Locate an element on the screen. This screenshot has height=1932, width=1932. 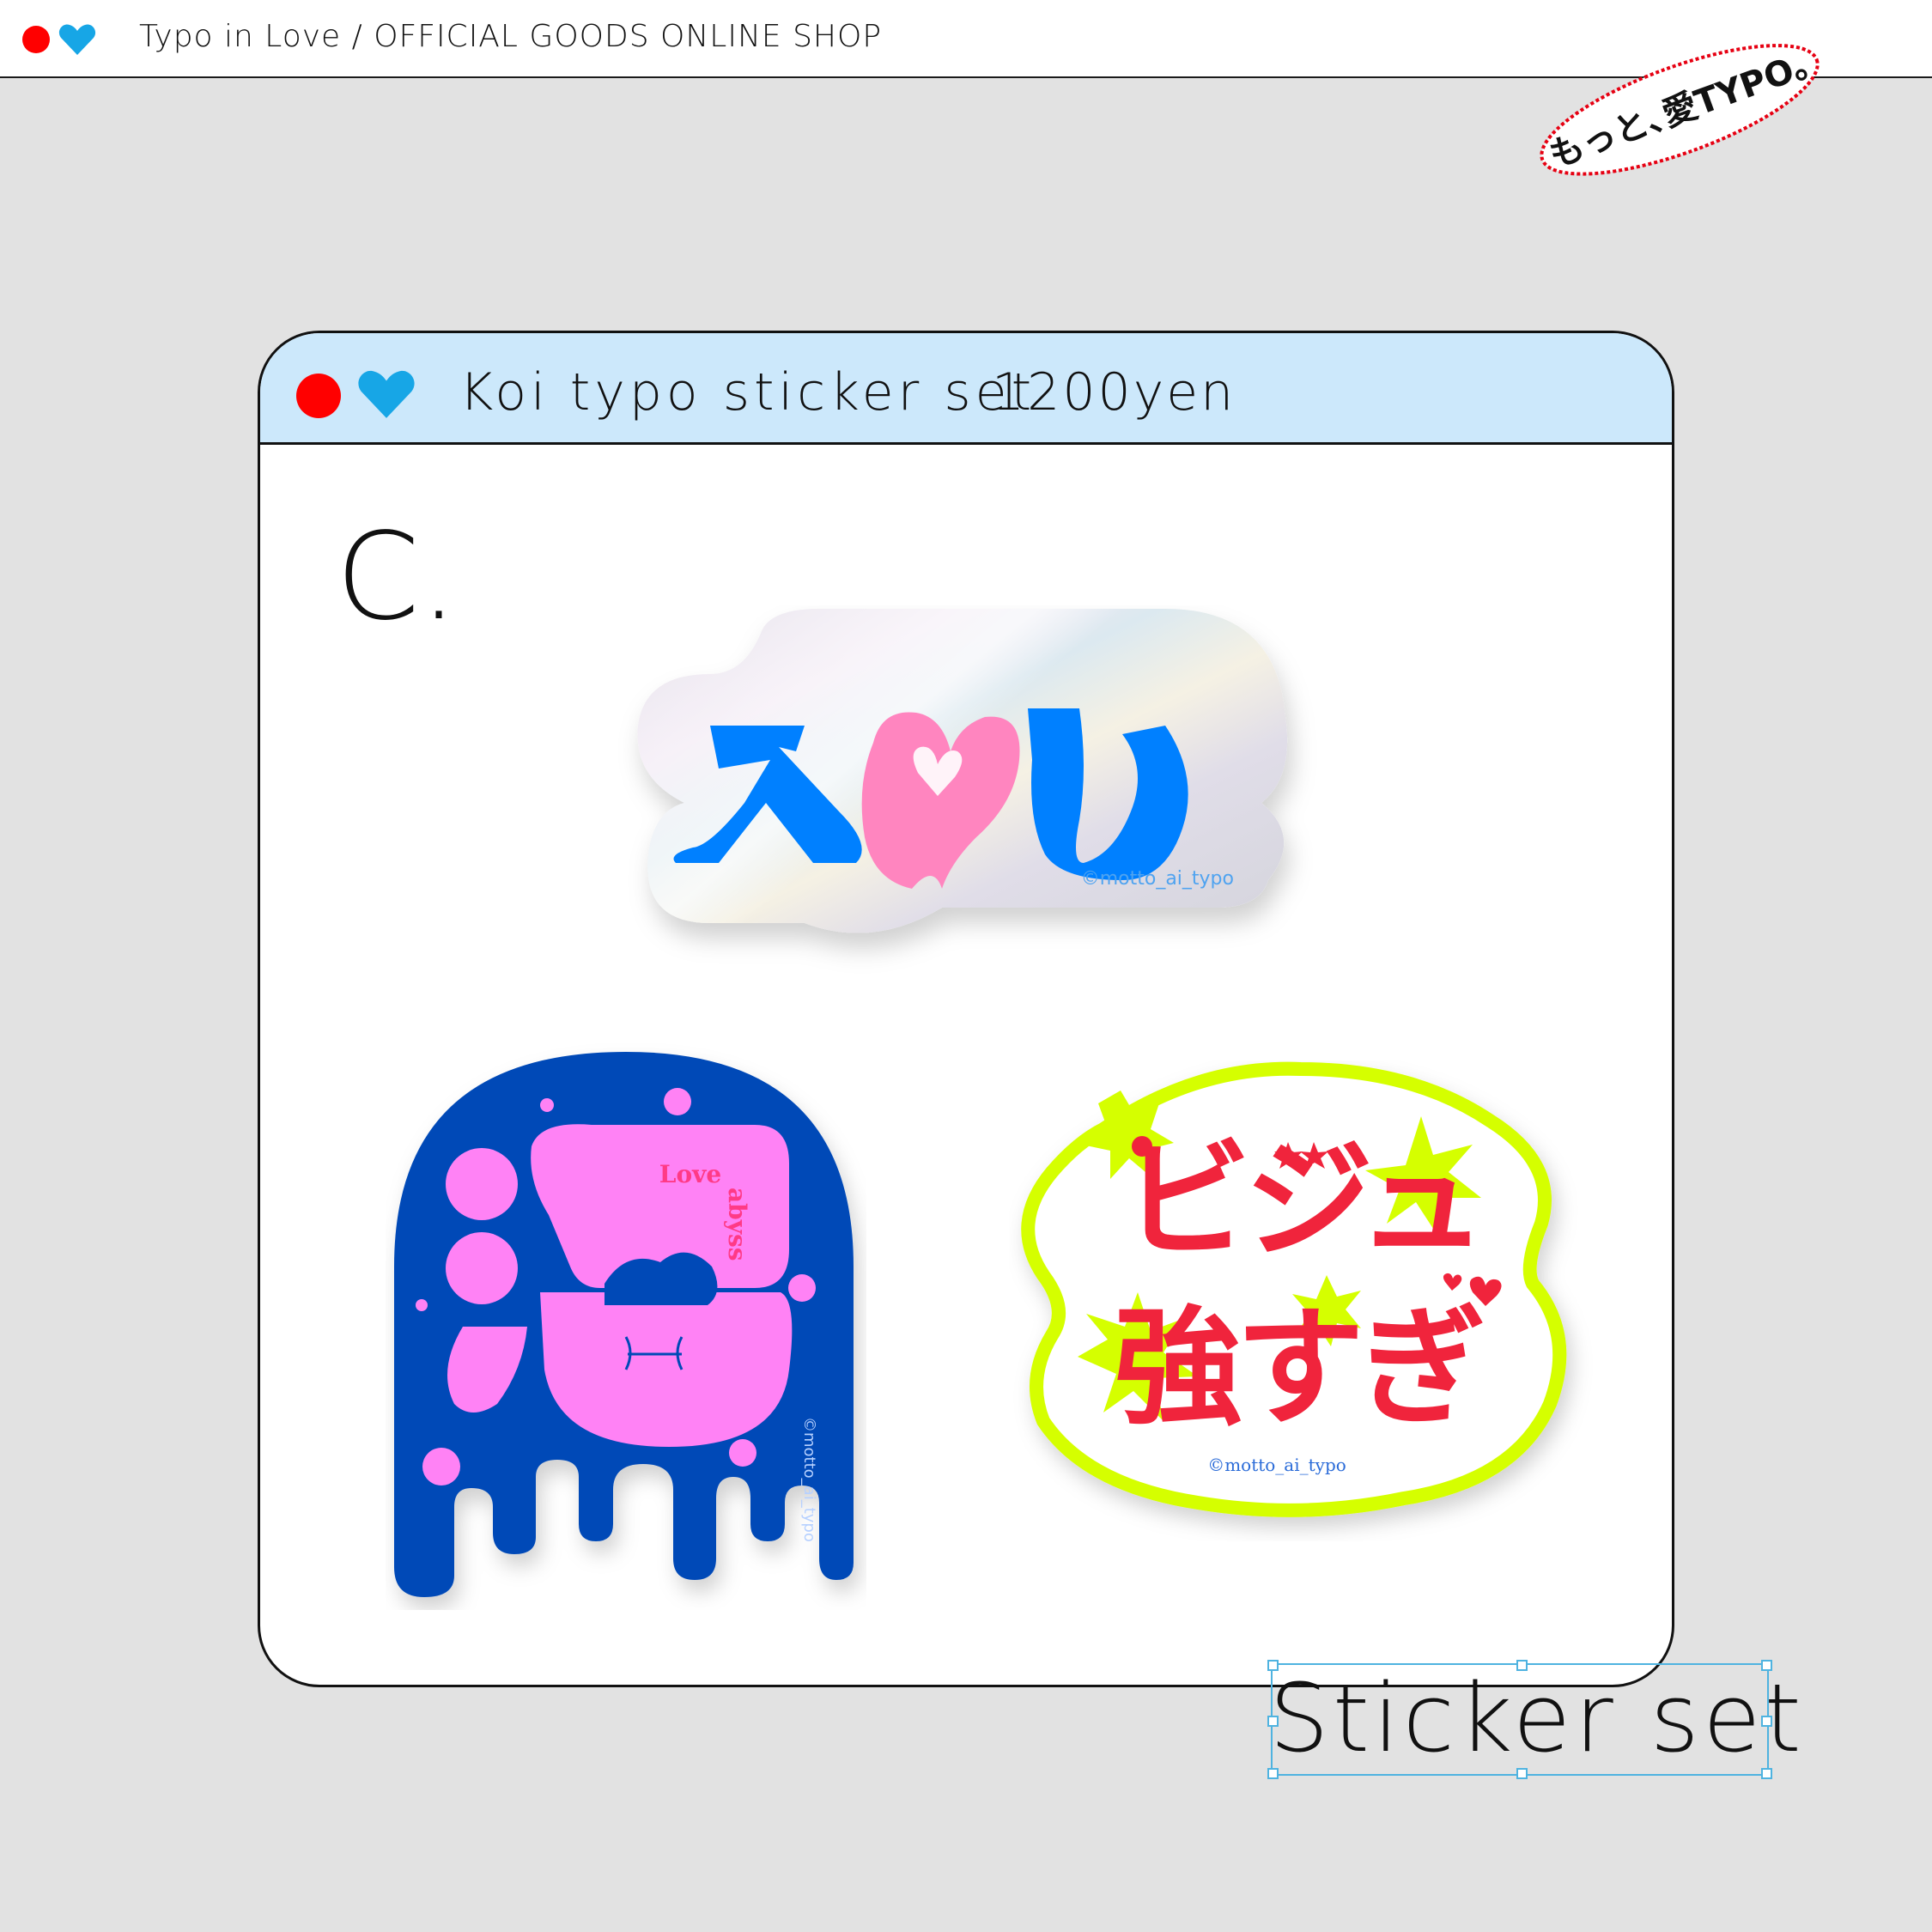
variant-label: C. is located at coordinates (398, 577).